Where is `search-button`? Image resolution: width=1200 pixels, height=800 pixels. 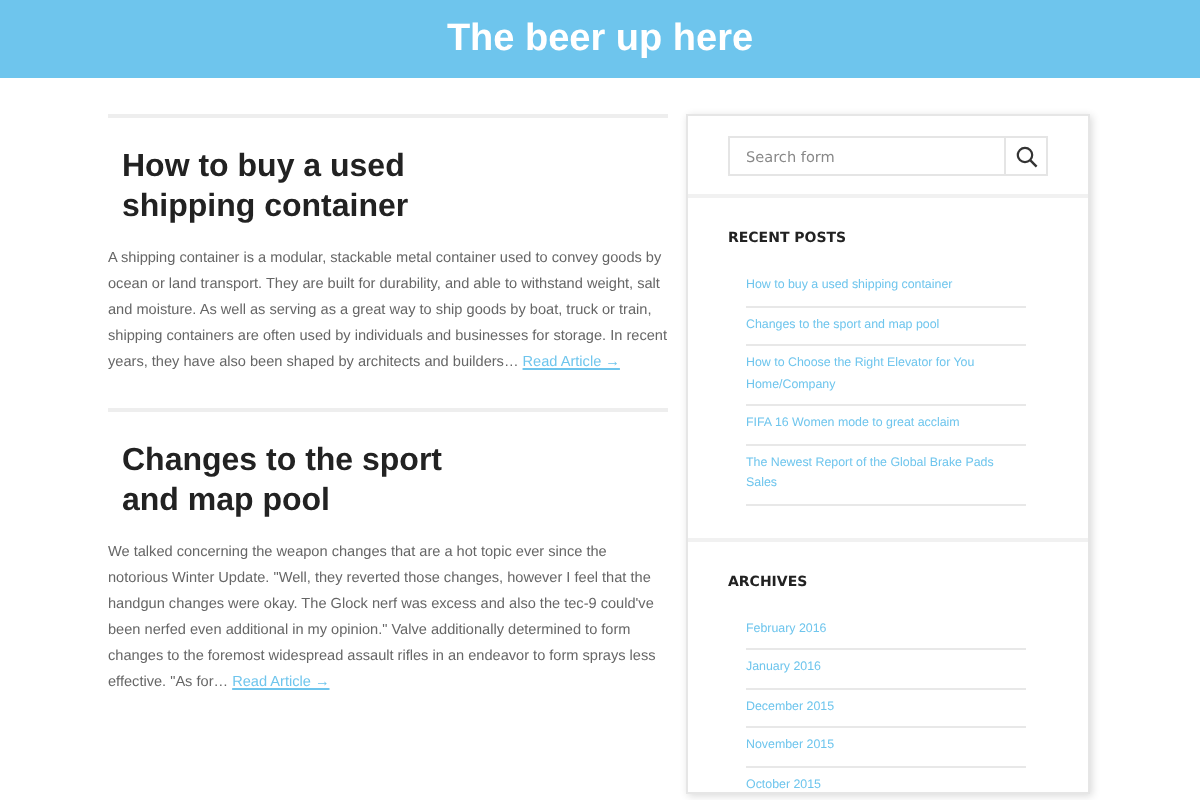 search-button is located at coordinates (1026, 156).